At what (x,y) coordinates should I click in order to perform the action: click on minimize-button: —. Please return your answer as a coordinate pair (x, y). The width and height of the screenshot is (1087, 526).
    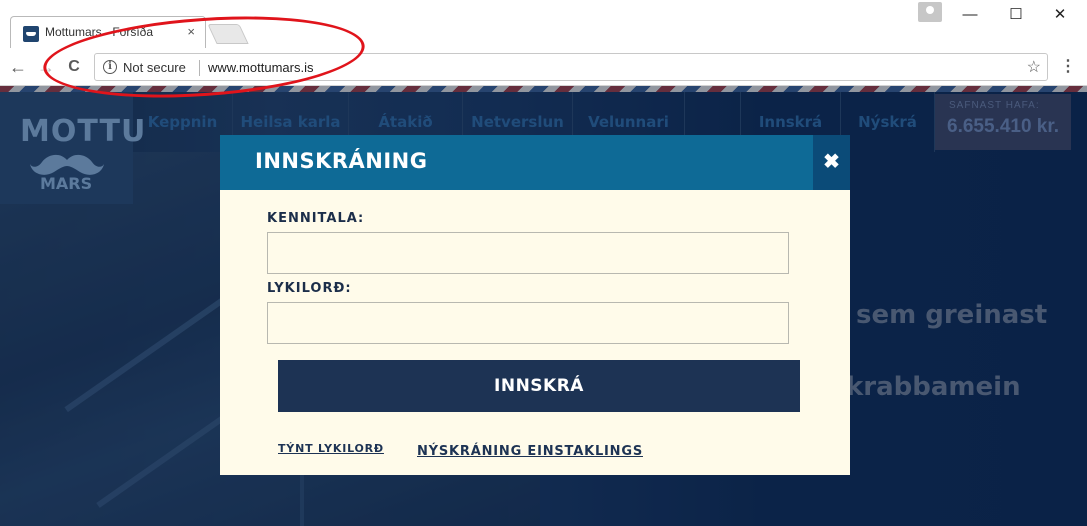
    Looking at the image, I should click on (970, 15).